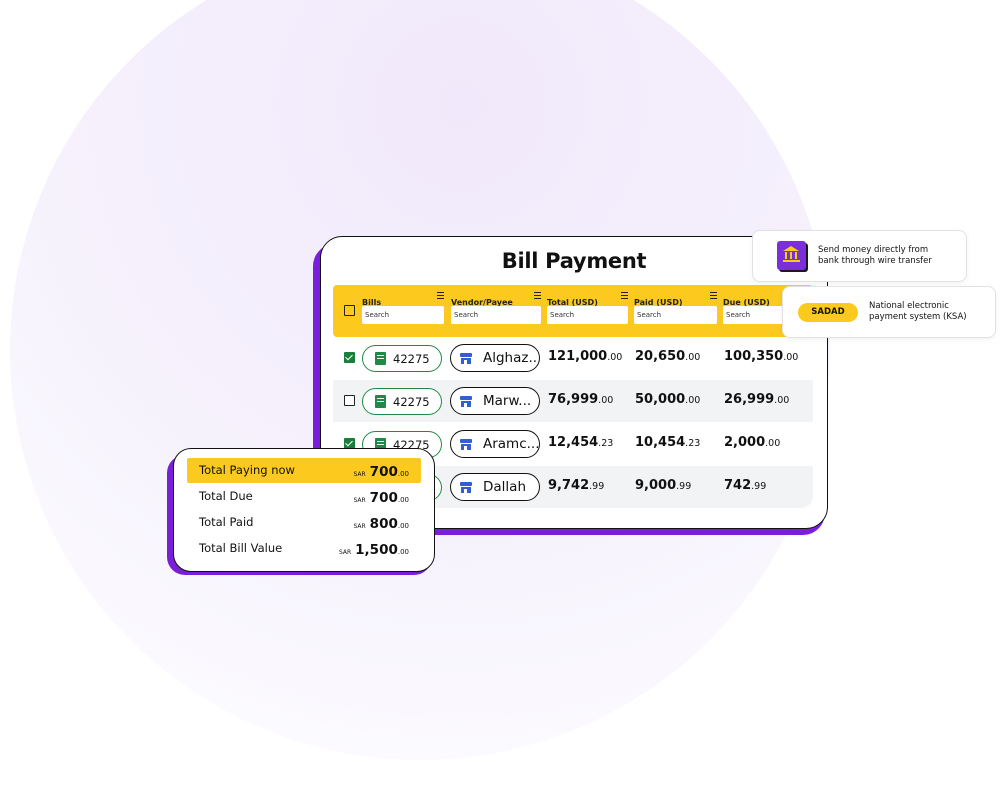  Describe the element at coordinates (304, 497) in the screenshot. I see `summary-row-total-due: Total Due SAR 700.00` at that location.